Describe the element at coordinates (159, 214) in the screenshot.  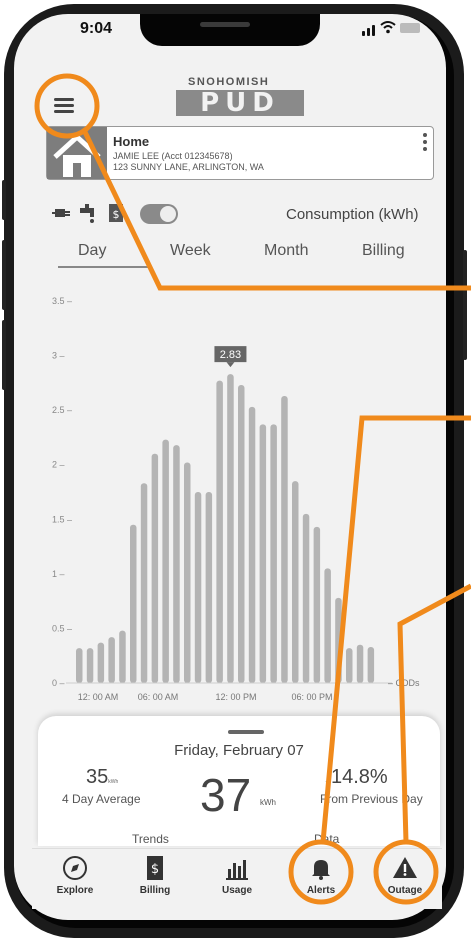
I see `view-toggle` at that location.